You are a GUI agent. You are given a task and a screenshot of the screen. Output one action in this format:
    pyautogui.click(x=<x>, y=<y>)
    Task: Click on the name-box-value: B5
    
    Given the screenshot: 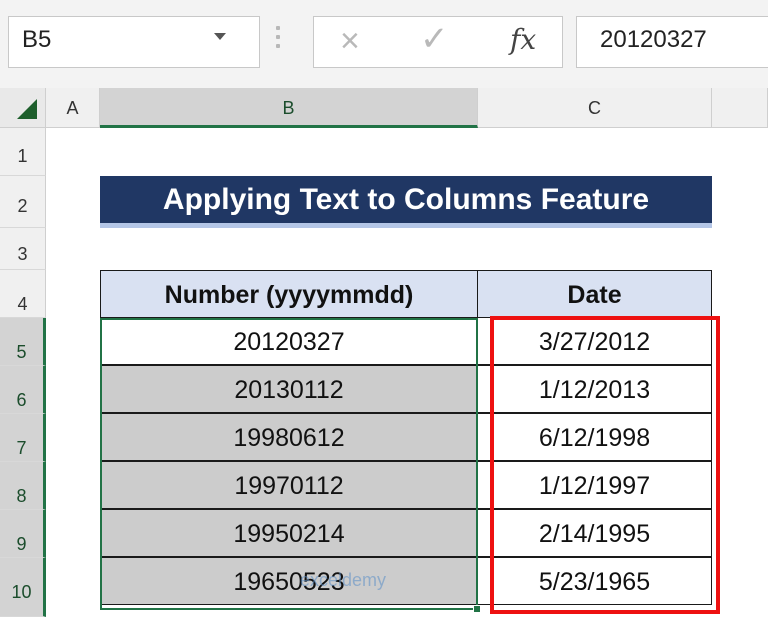 What is the action you would take?
    pyautogui.click(x=37, y=39)
    